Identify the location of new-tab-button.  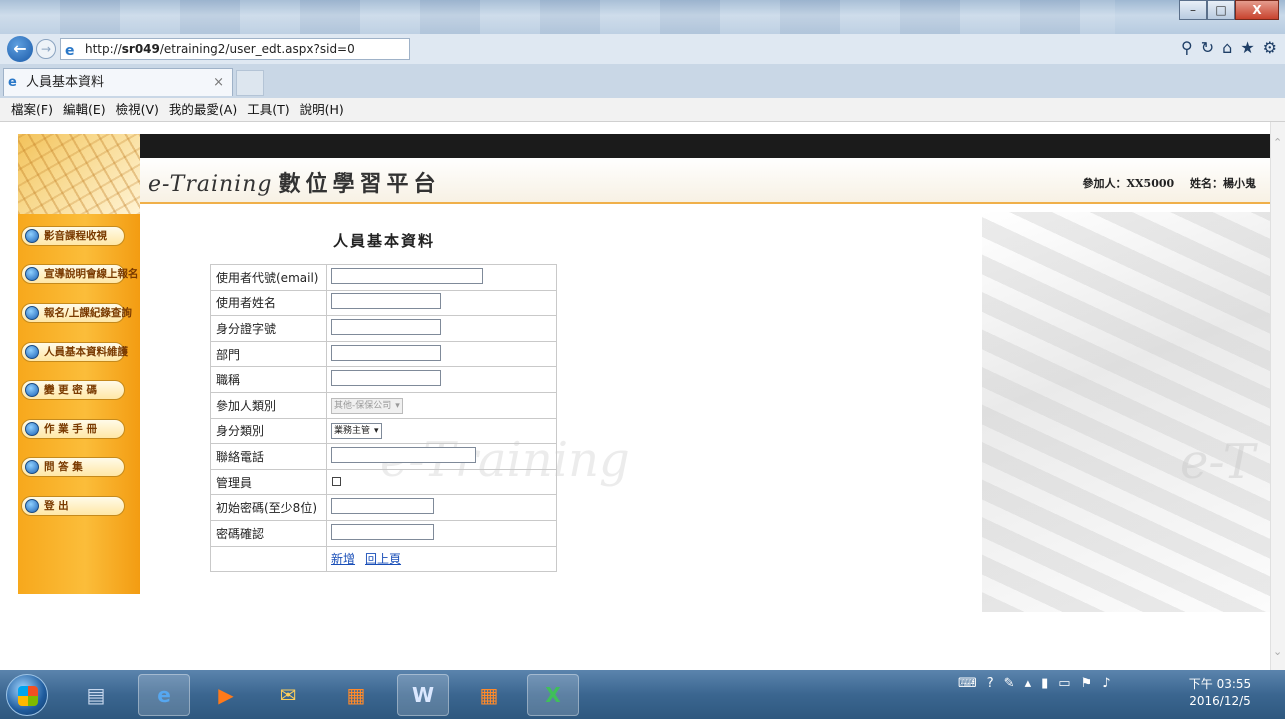
(250, 83).